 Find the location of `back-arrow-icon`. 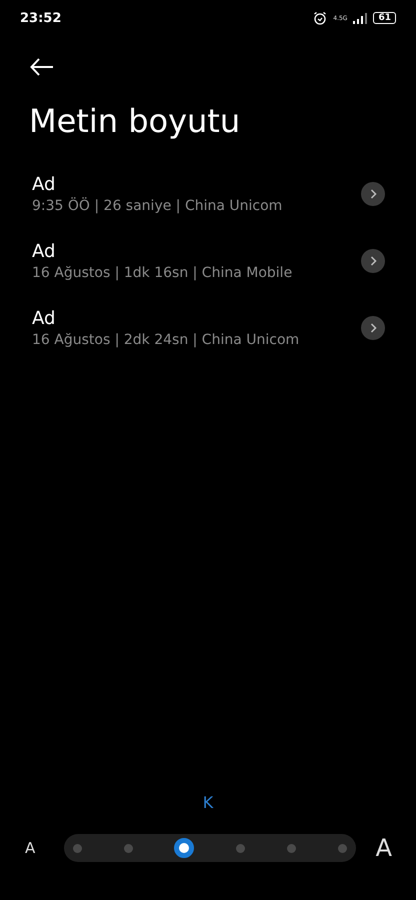

back-arrow-icon is located at coordinates (42, 67).